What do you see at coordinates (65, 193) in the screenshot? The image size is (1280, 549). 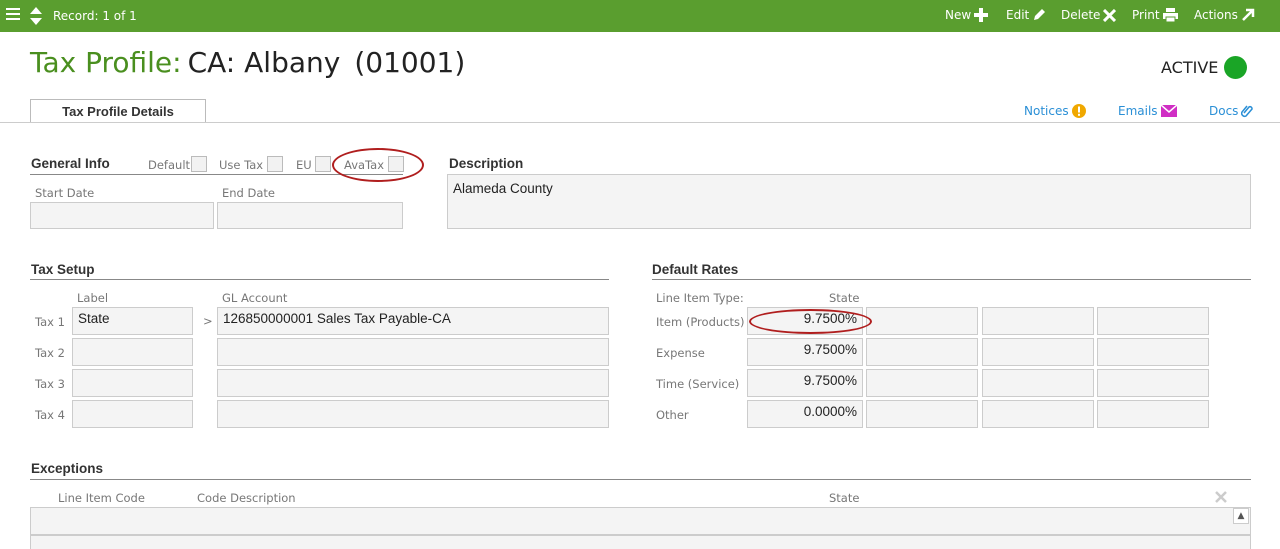 I see `start-date-label: Start Date` at bounding box center [65, 193].